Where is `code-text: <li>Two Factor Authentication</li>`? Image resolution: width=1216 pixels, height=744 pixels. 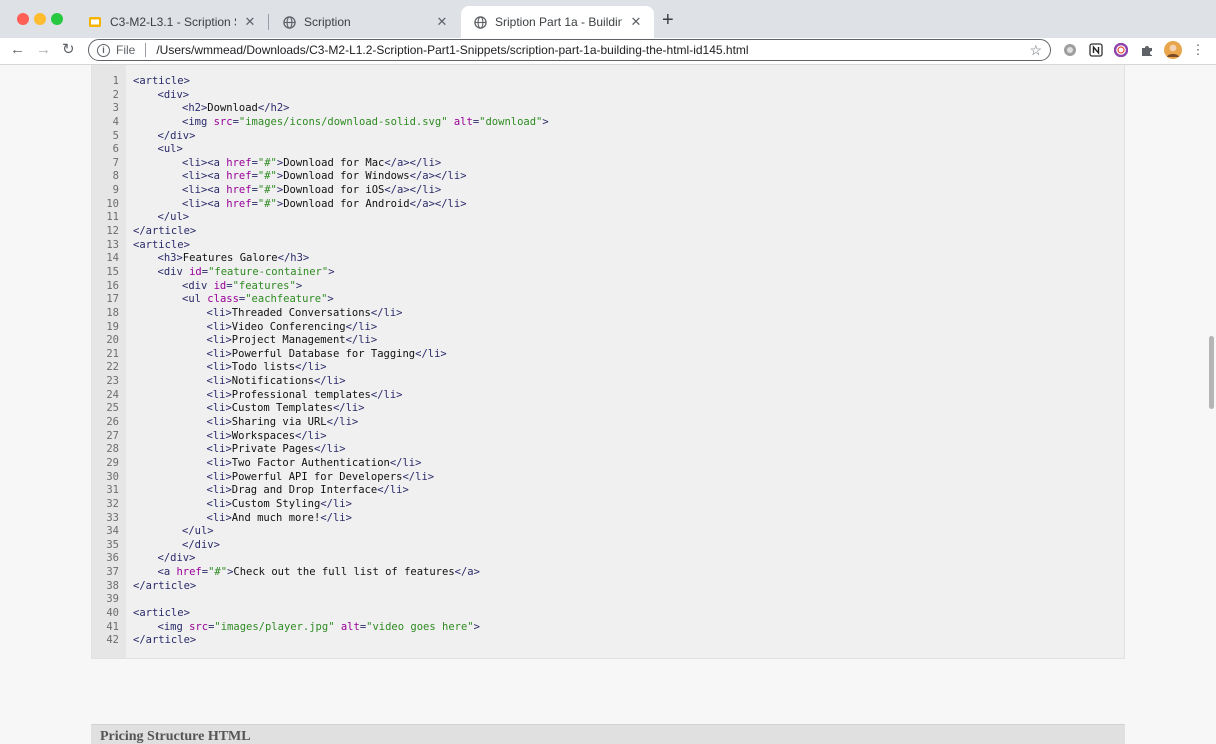 code-text: <li>Two Factor Authentication</li> is located at coordinates (277, 463).